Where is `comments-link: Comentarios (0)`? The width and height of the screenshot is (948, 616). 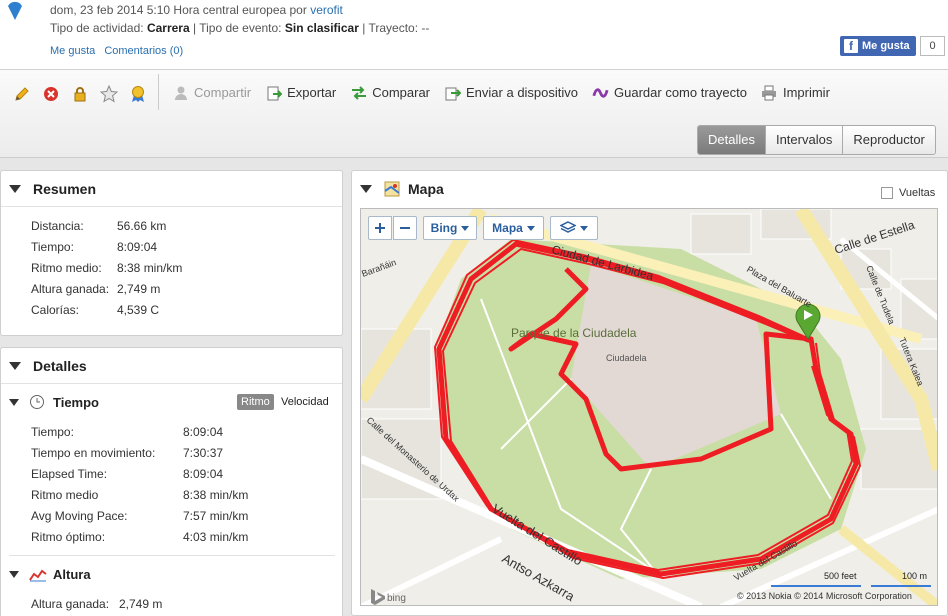 comments-link: Comentarios (0) is located at coordinates (143, 51).